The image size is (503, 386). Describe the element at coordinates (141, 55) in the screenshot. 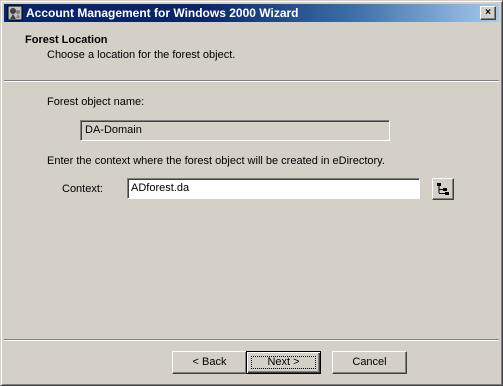

I see `page-subtitle: Choose a location for the forest object.` at that location.